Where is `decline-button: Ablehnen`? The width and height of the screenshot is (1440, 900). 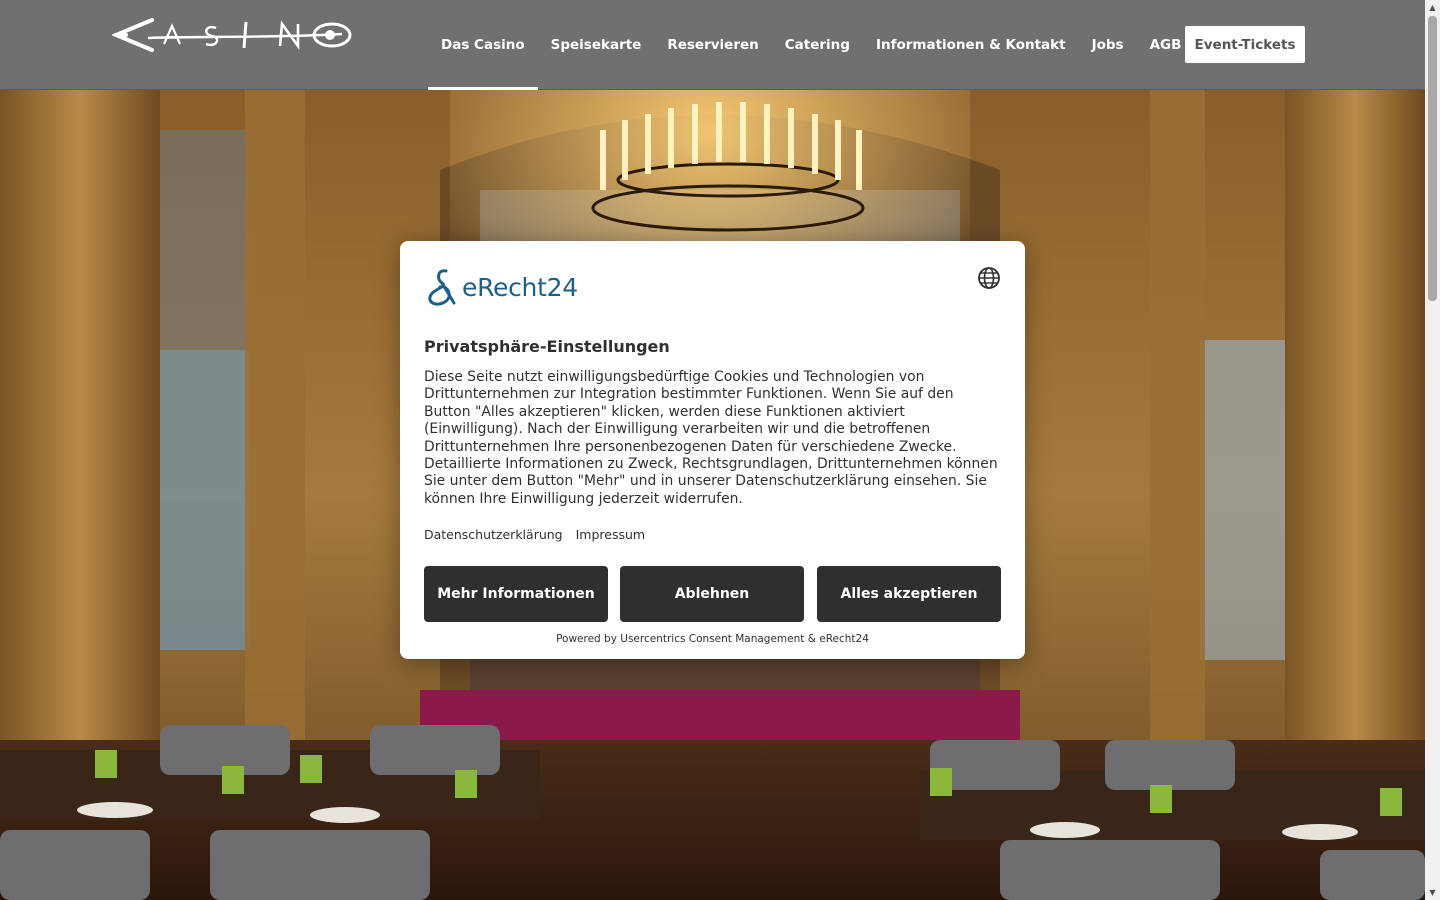 decline-button: Ablehnen is located at coordinates (712, 594).